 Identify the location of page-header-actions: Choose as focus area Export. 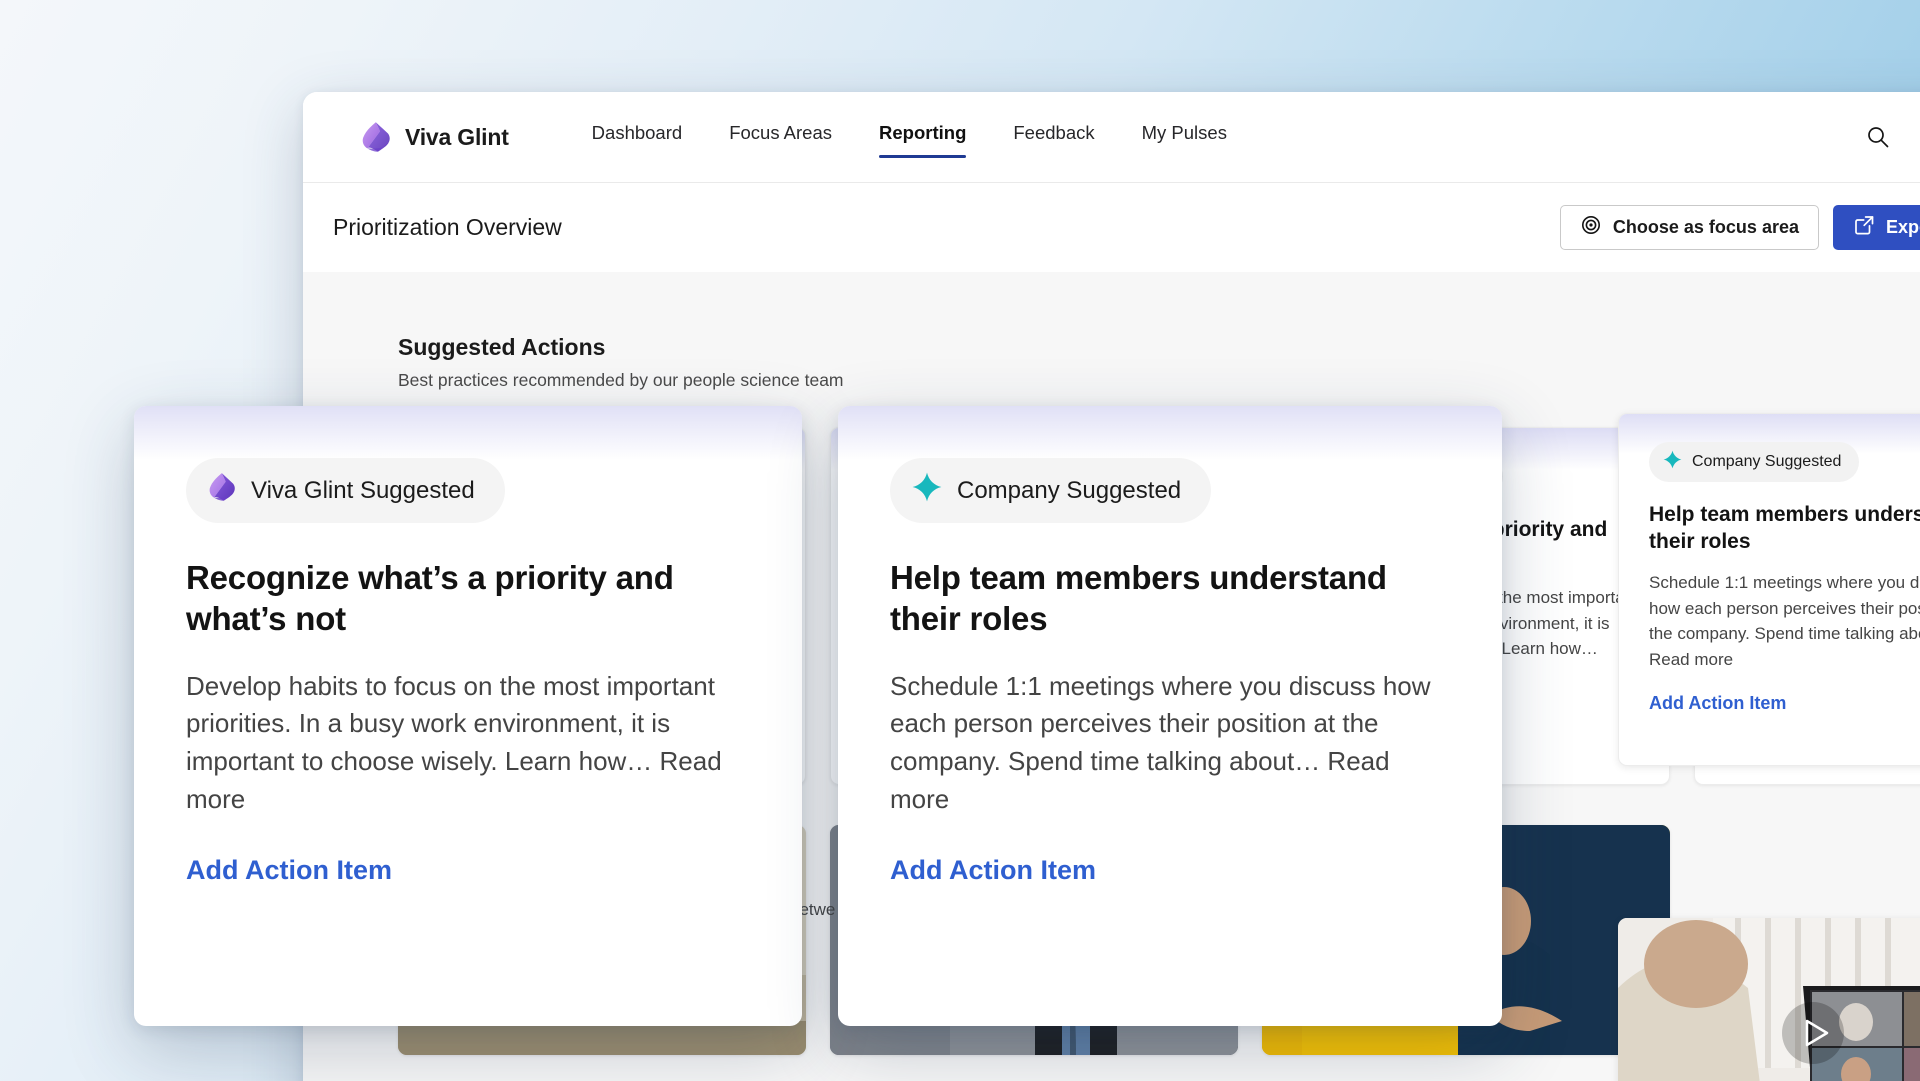
(1739, 227).